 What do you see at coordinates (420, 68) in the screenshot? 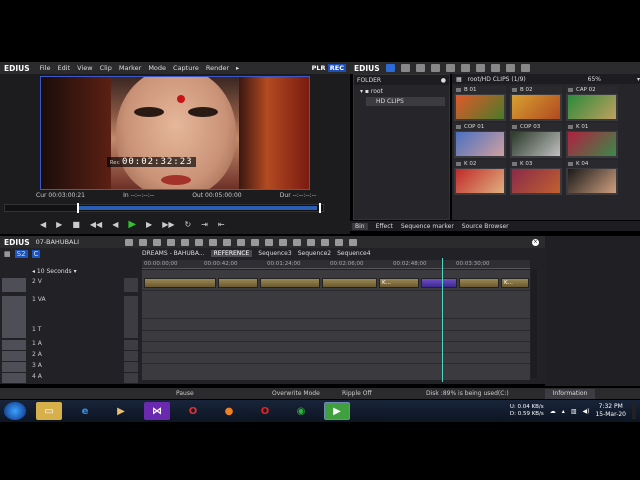
I see `up-folder-icon` at bounding box center [420, 68].